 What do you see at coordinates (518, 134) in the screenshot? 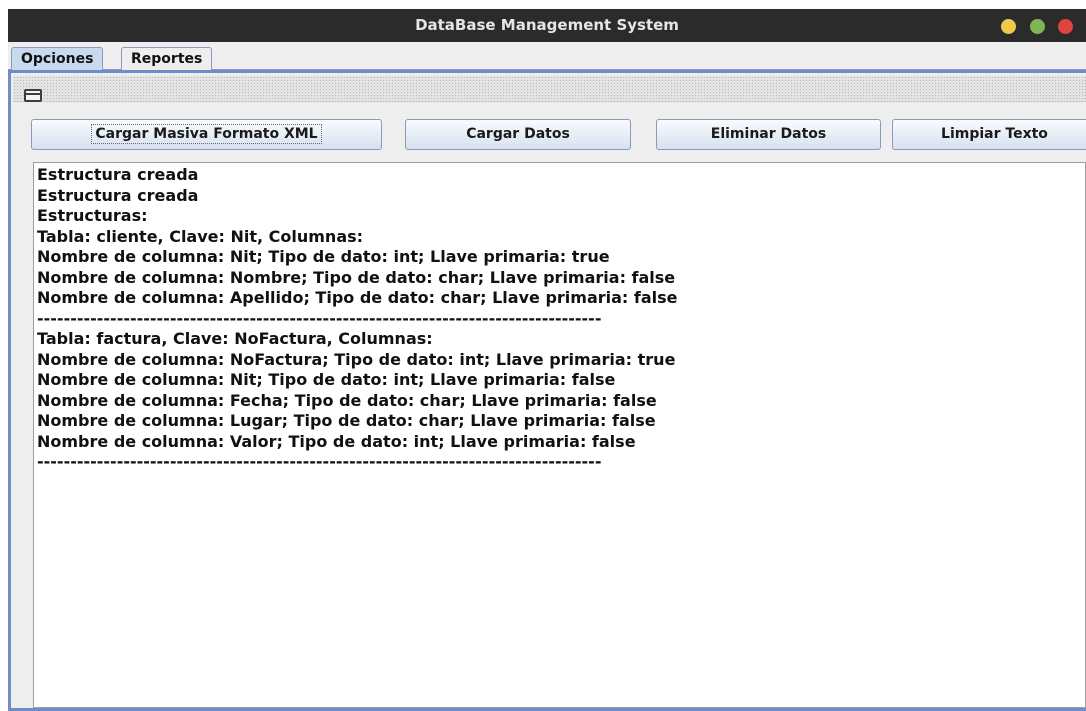
I see `cargar-datos-button: Cargar Datos` at bounding box center [518, 134].